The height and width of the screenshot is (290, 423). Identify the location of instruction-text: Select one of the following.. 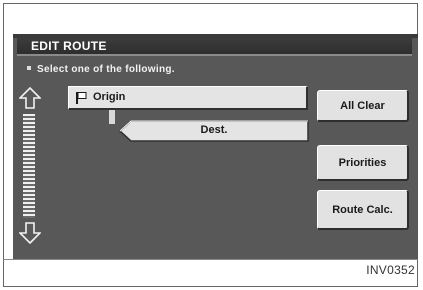
(101, 69).